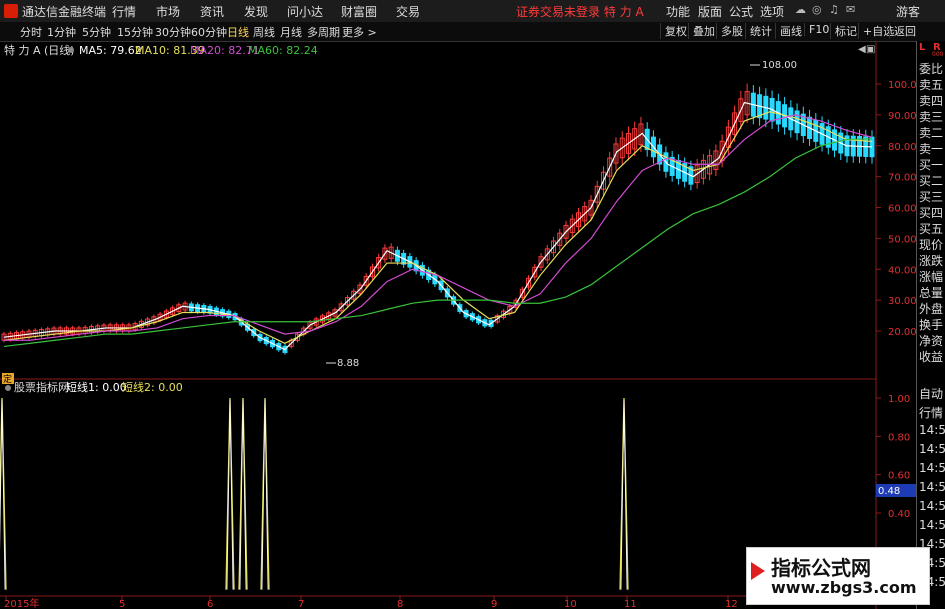 This screenshot has width=945, height=609. I want to click on price-tick-label: 60.00, so click(902, 209).